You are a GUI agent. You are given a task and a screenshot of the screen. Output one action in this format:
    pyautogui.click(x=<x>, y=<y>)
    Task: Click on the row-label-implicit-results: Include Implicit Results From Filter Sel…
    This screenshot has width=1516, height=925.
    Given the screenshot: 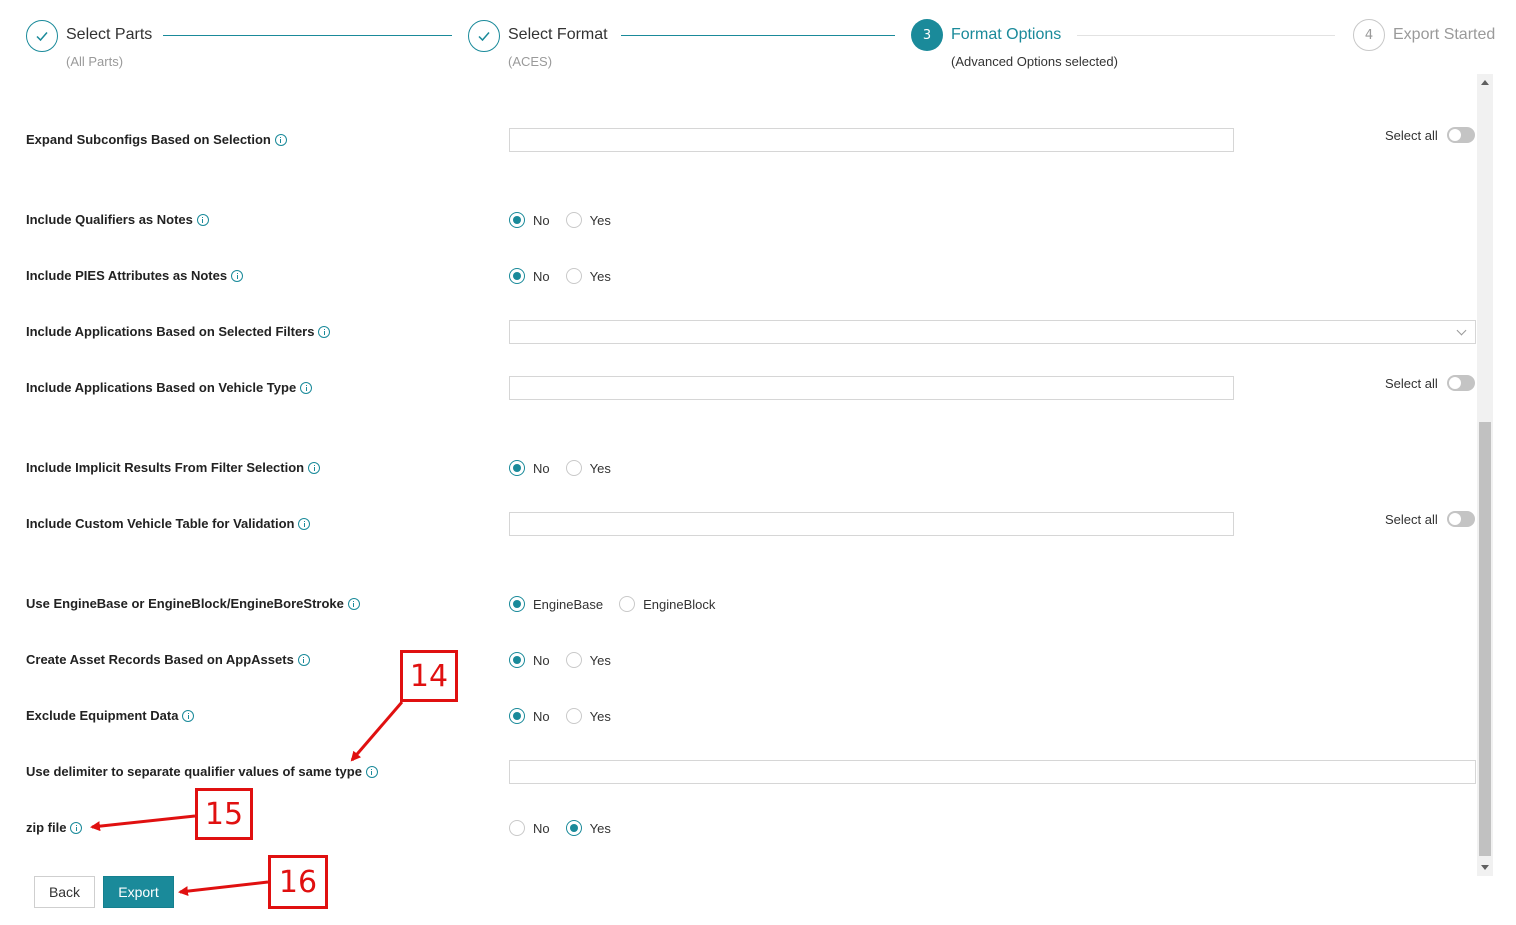 What is the action you would take?
    pyautogui.click(x=173, y=467)
    